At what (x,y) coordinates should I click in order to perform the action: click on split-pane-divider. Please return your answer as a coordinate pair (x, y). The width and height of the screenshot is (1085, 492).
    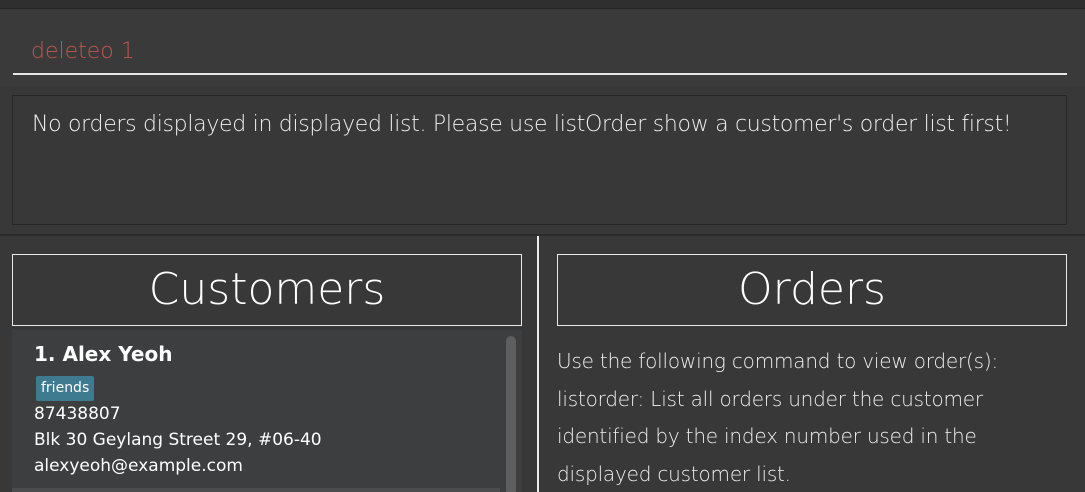
    Looking at the image, I should click on (538, 364).